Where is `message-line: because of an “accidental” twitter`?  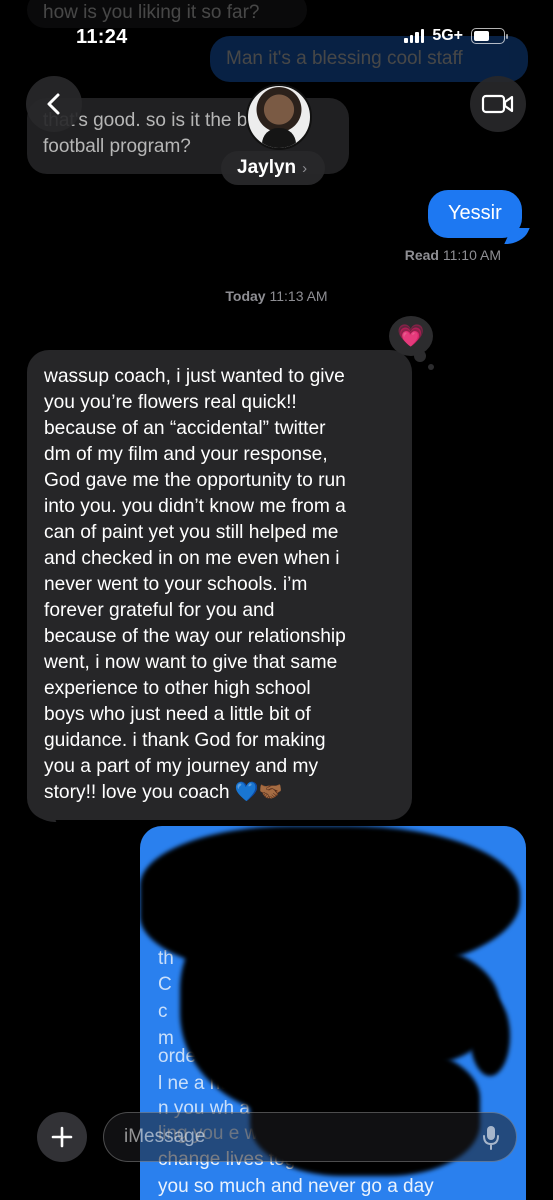 message-line: because of an “accidental” twitter is located at coordinates (185, 428).